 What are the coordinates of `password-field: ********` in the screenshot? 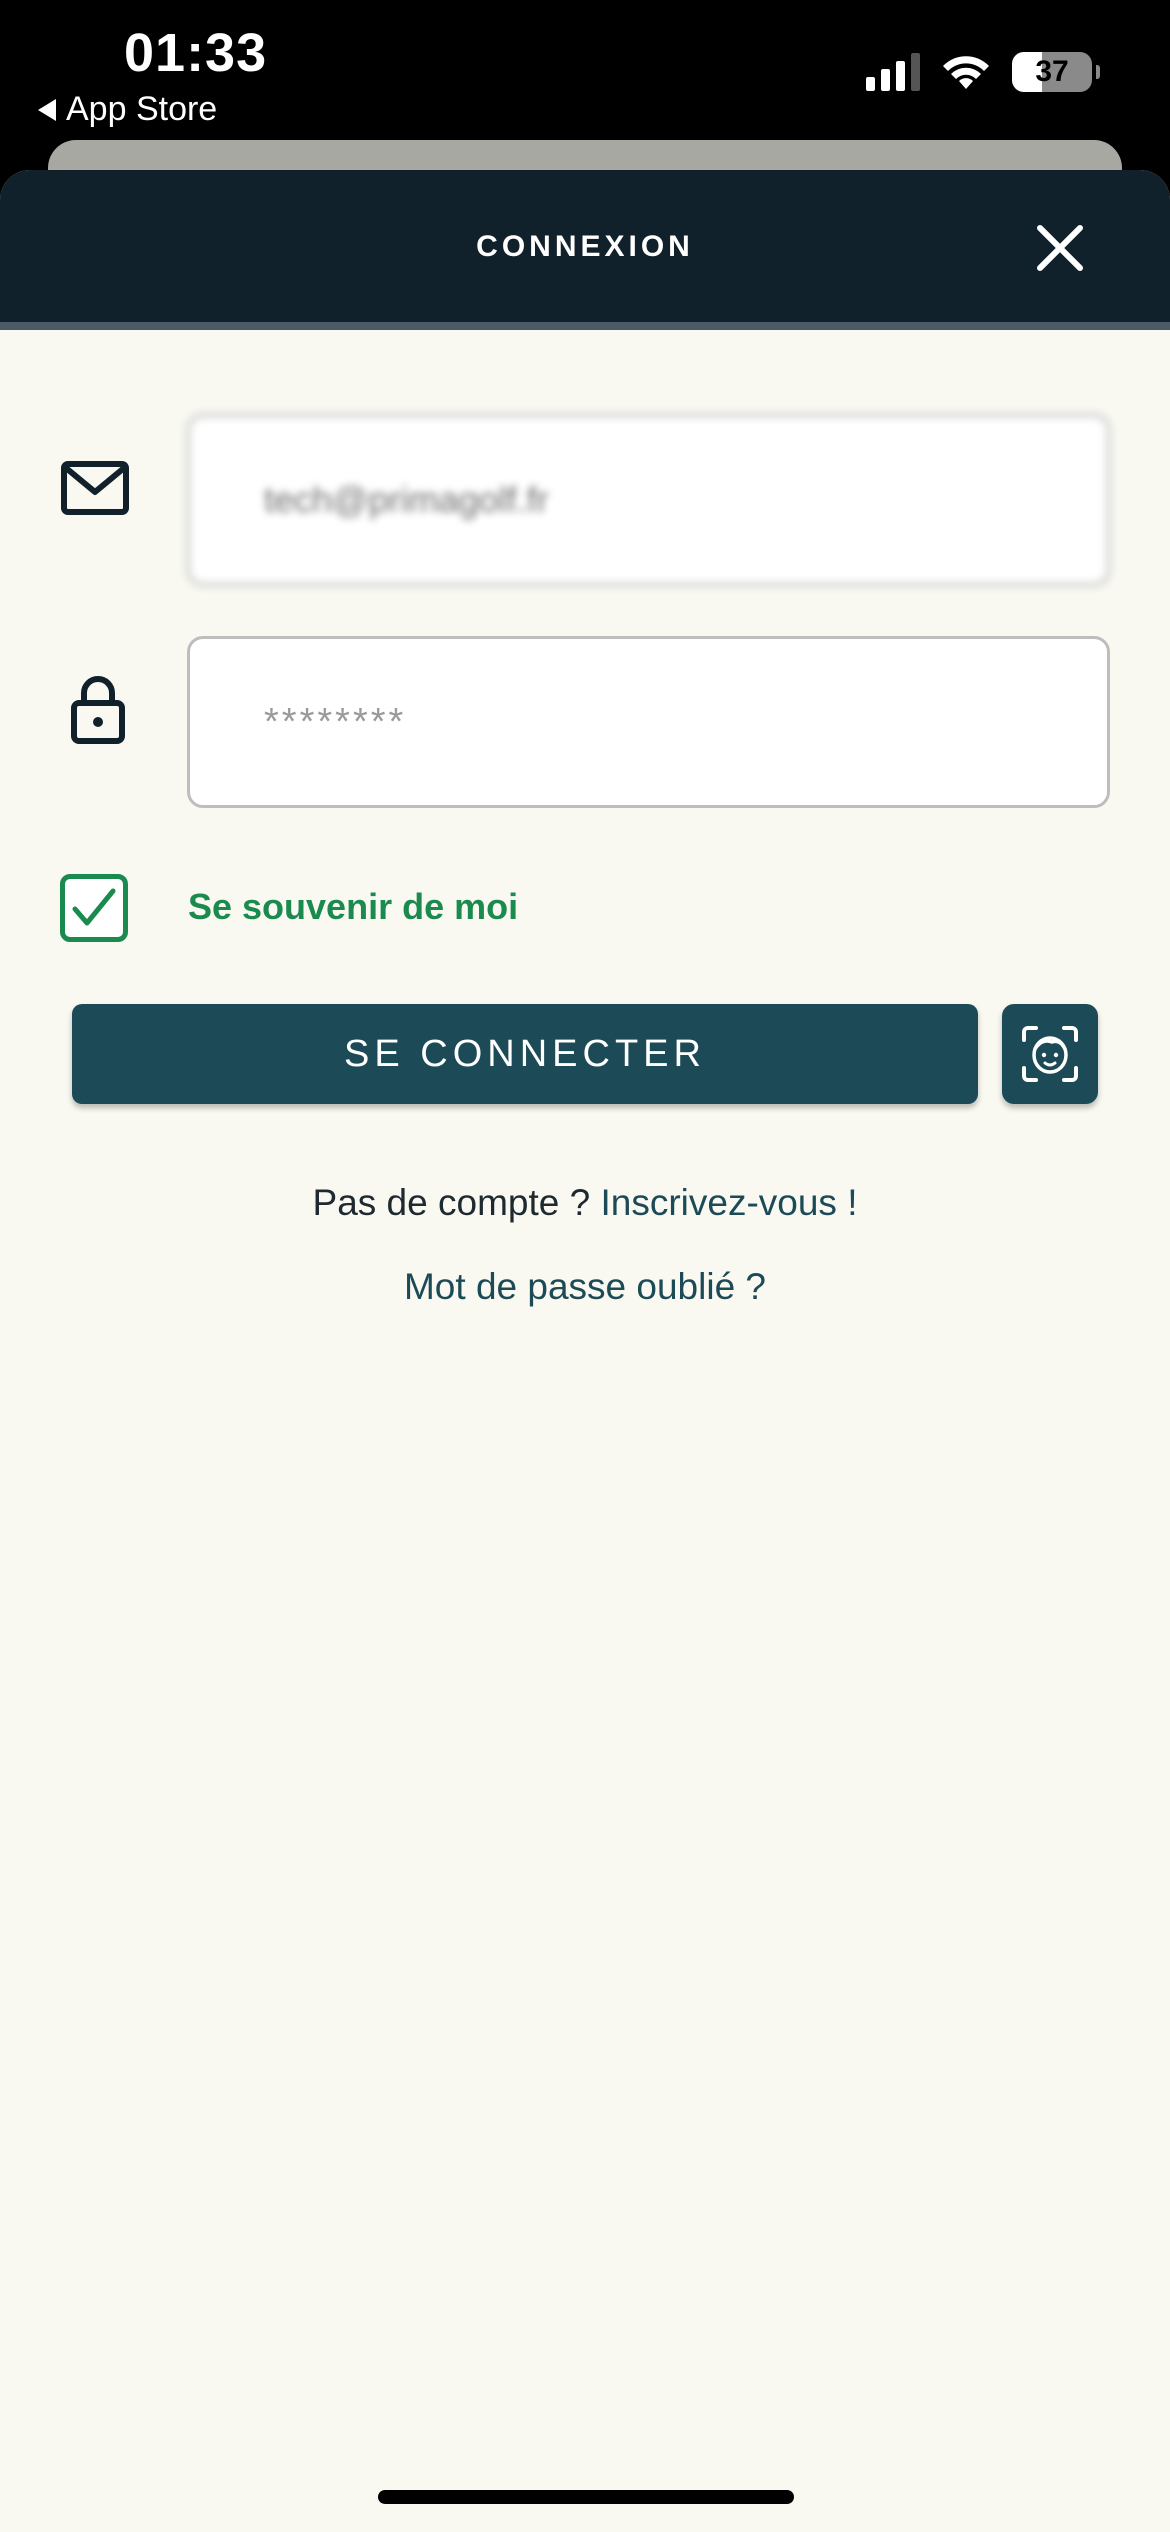 It's located at (648, 722).